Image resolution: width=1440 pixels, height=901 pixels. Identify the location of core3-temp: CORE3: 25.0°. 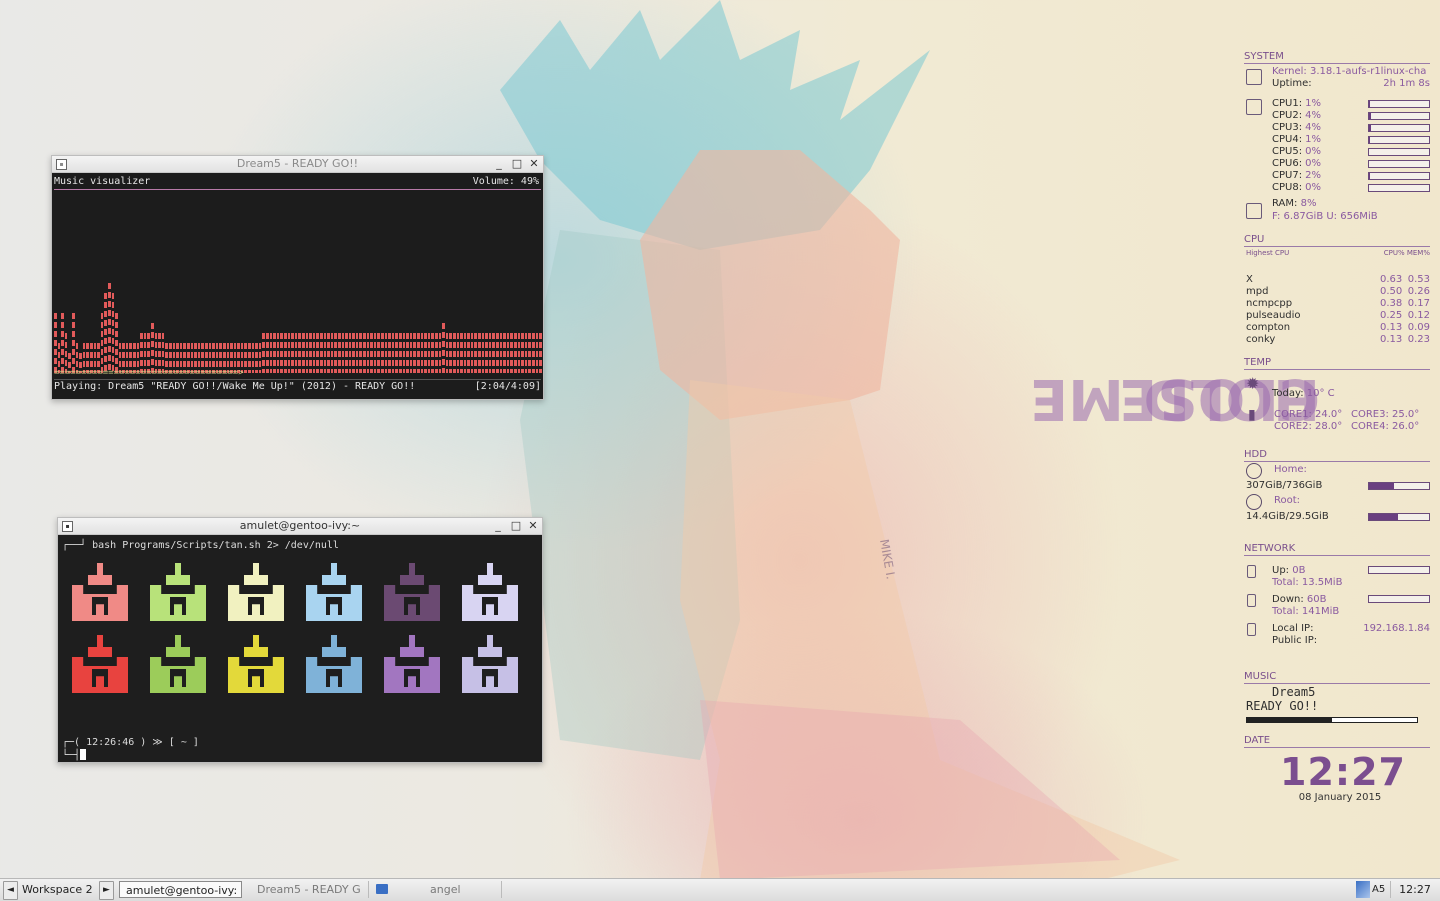
(1385, 414).